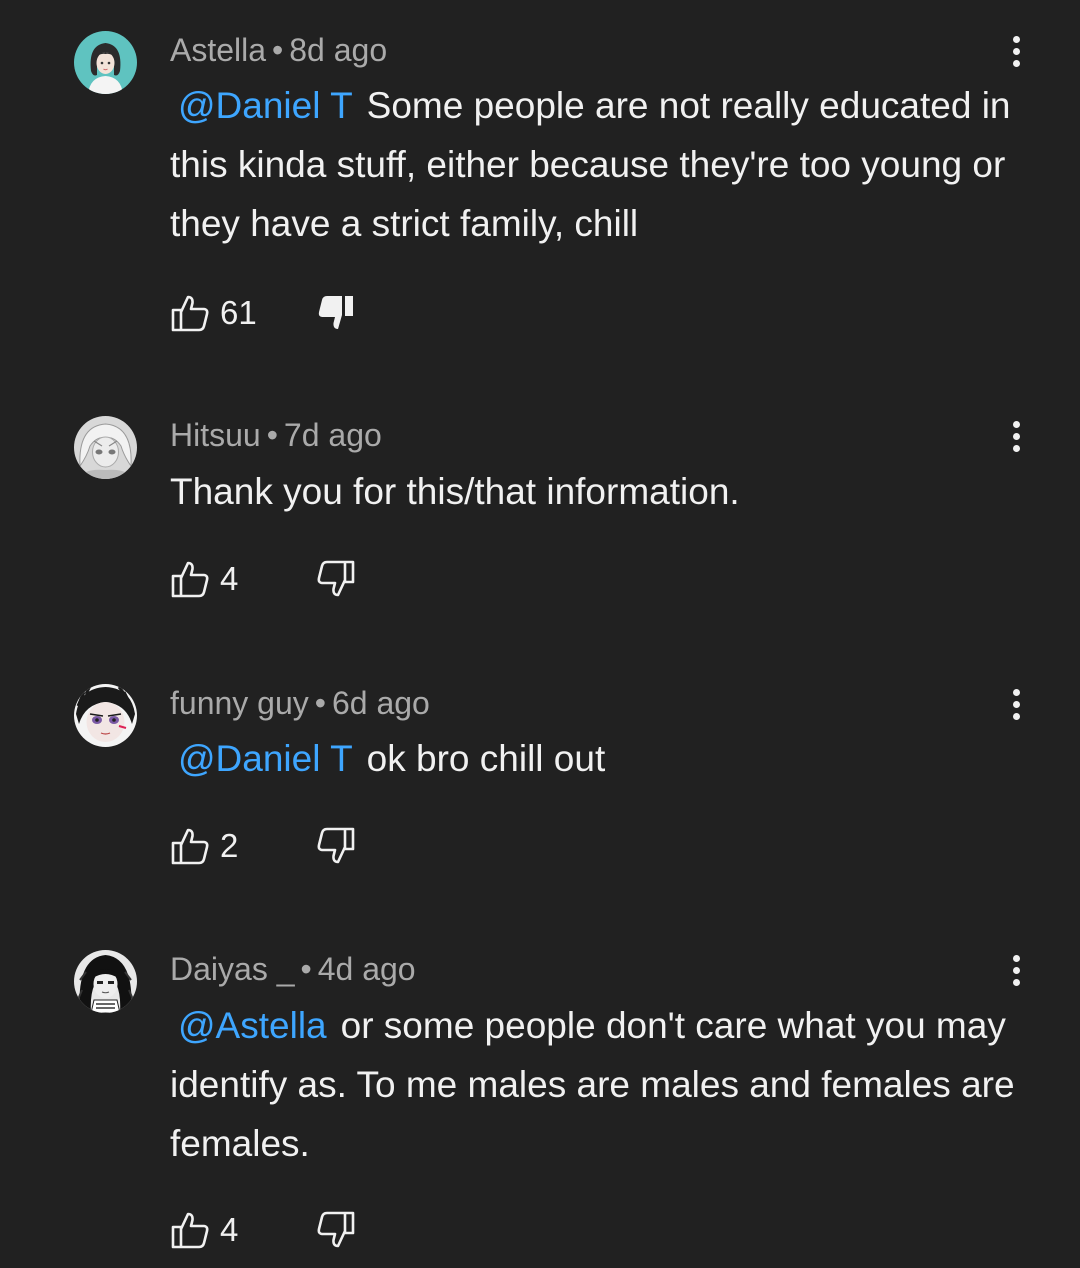 This screenshot has width=1080, height=1268. What do you see at coordinates (218, 50) in the screenshot?
I see `comment-author: Astella` at bounding box center [218, 50].